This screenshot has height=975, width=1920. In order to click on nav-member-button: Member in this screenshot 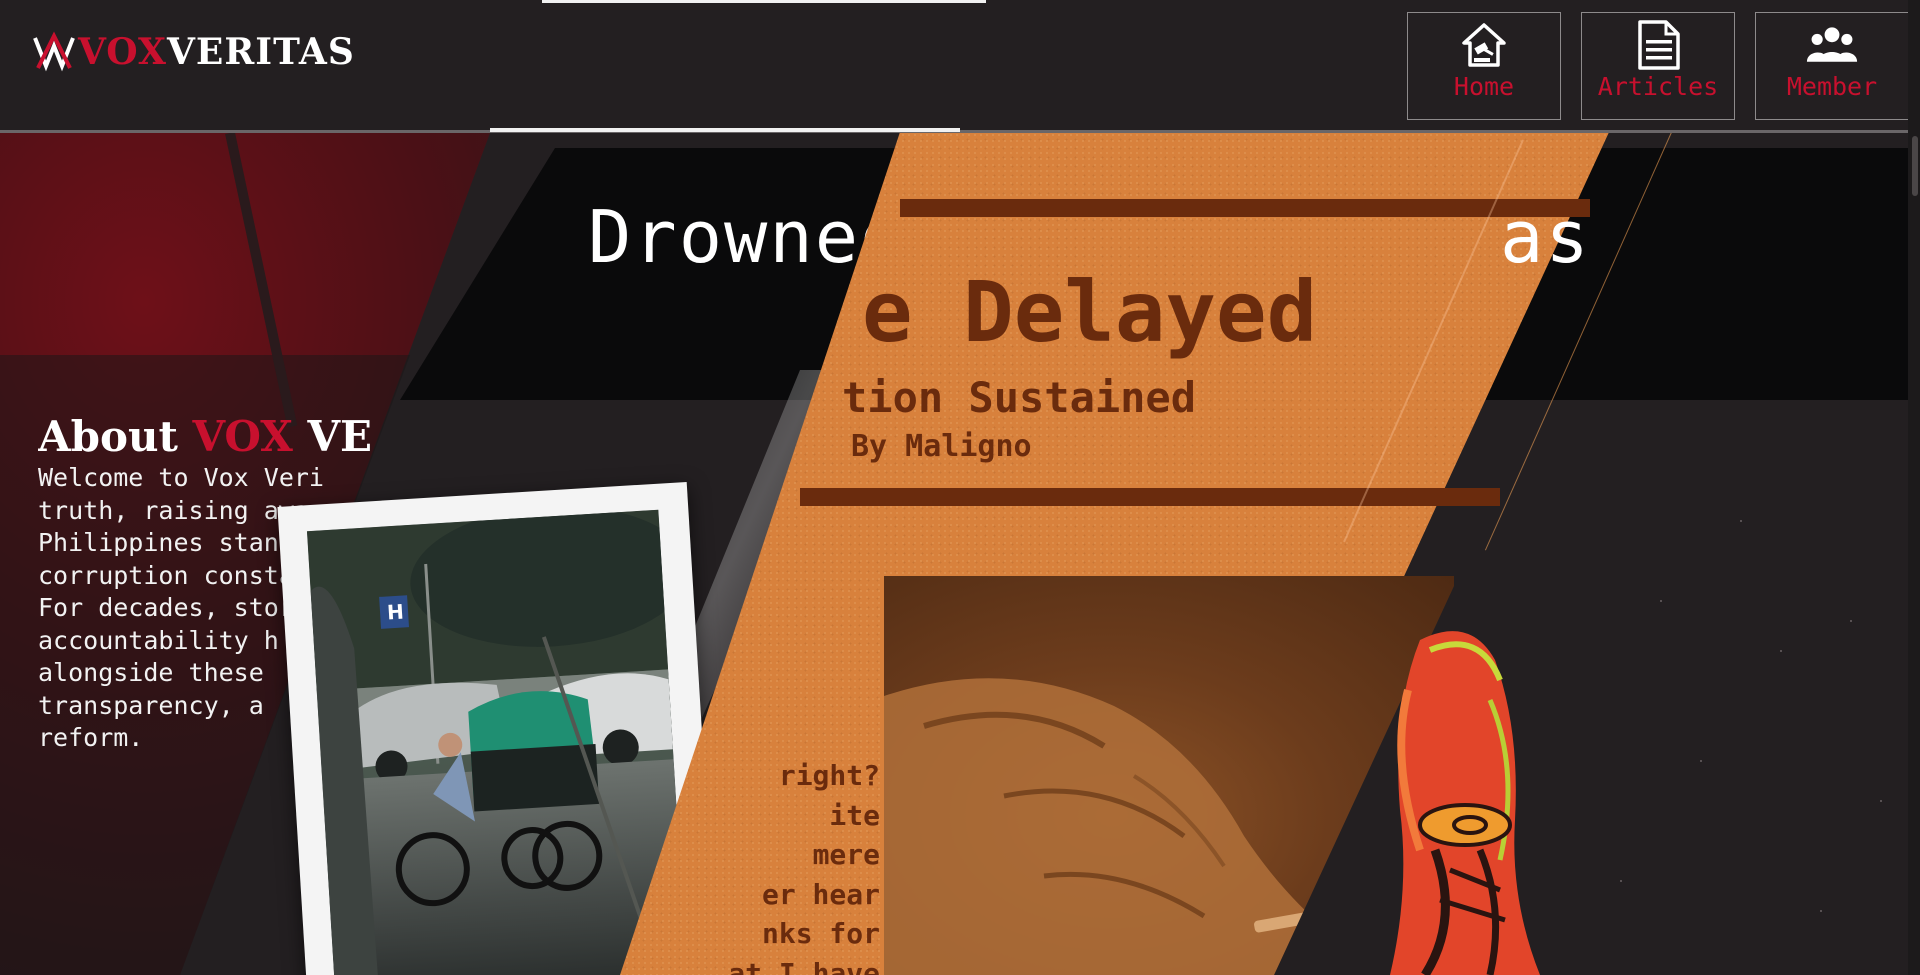, I will do `click(1832, 66)`.